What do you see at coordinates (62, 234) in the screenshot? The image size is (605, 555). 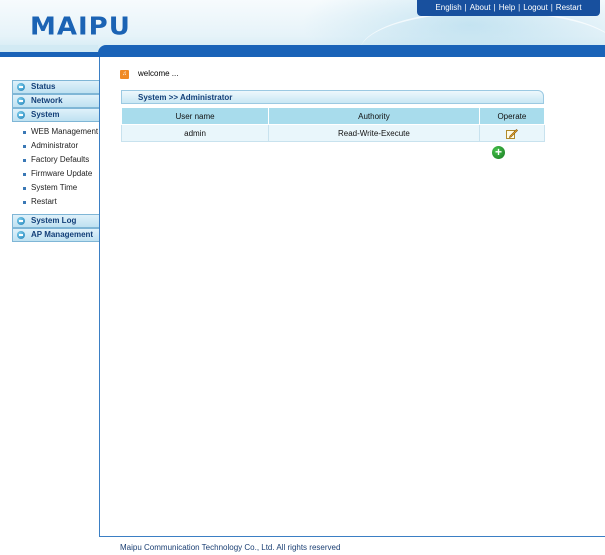 I see `sidebar-section-label: AP Management` at bounding box center [62, 234].